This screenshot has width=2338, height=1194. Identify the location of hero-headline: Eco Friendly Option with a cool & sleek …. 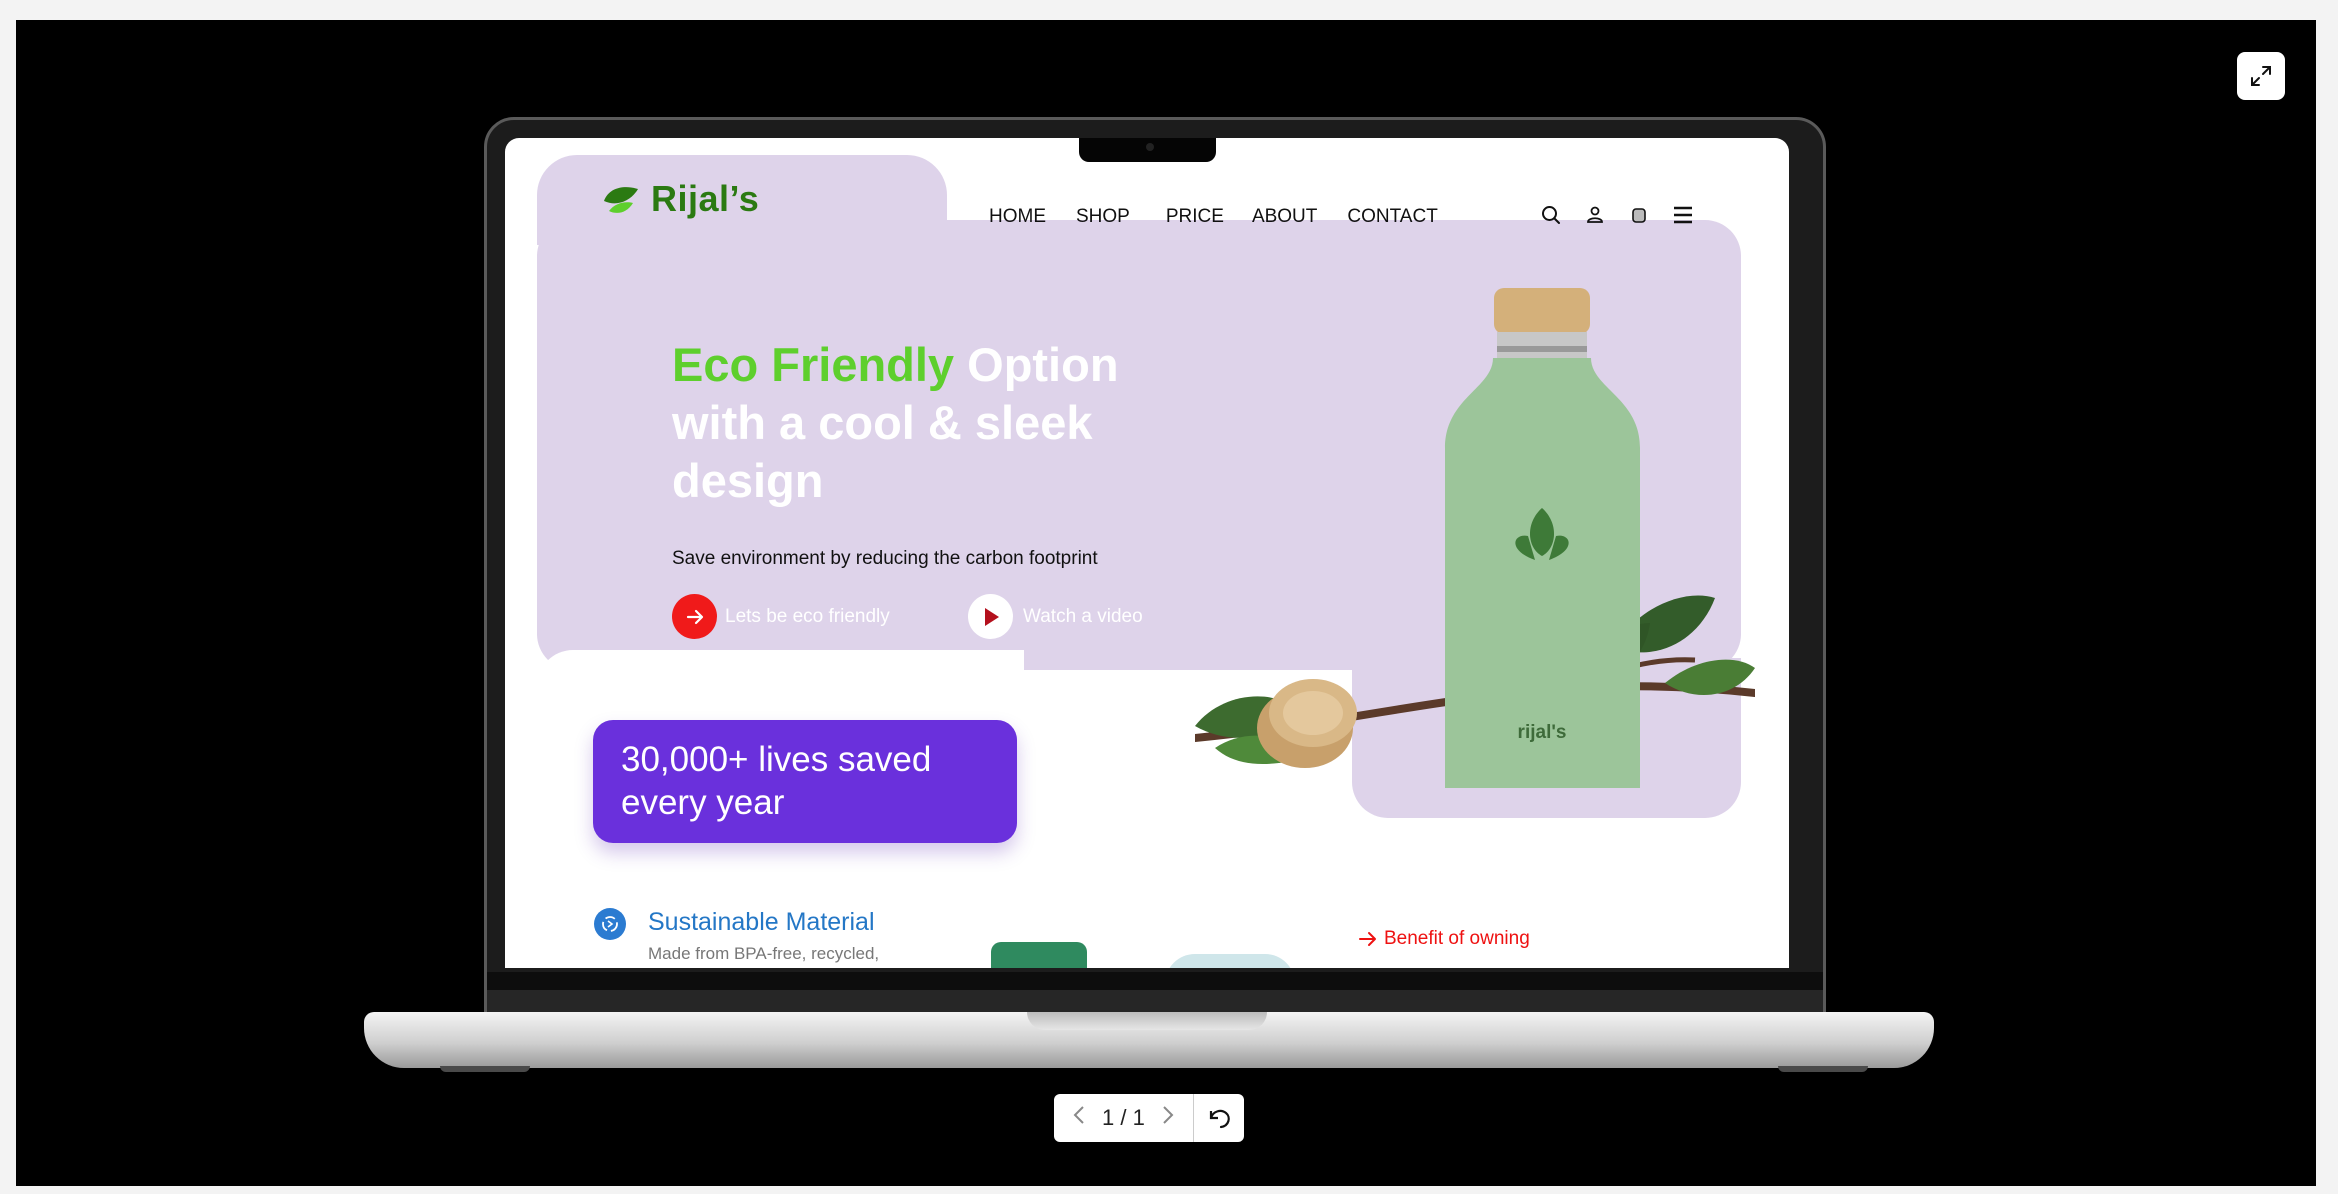
(932, 423).